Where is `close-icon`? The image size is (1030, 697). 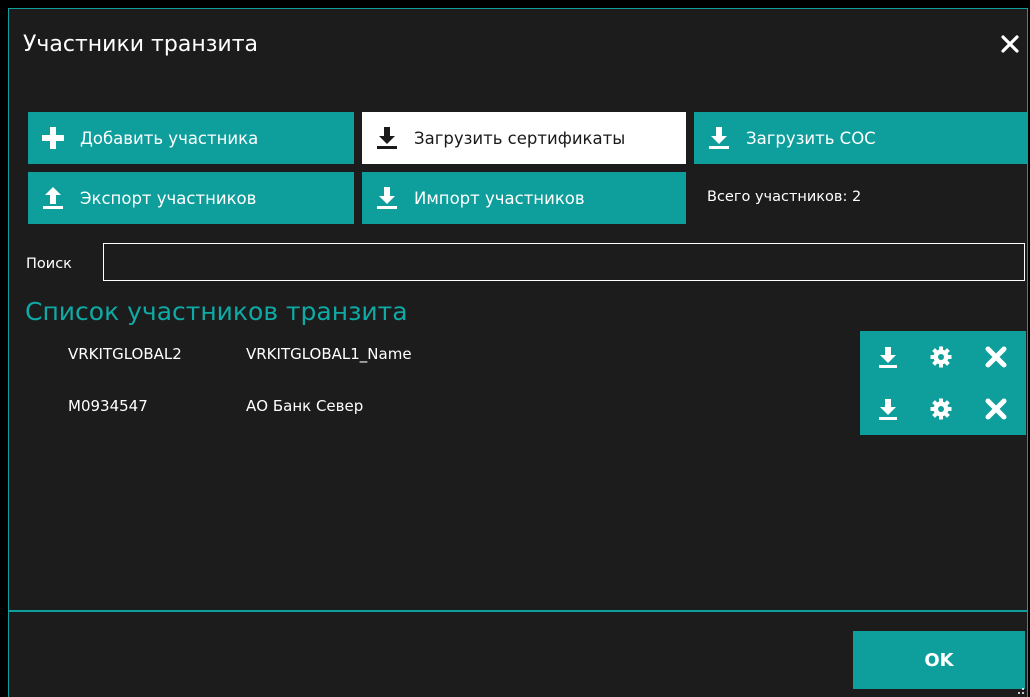
close-icon is located at coordinates (1010, 44).